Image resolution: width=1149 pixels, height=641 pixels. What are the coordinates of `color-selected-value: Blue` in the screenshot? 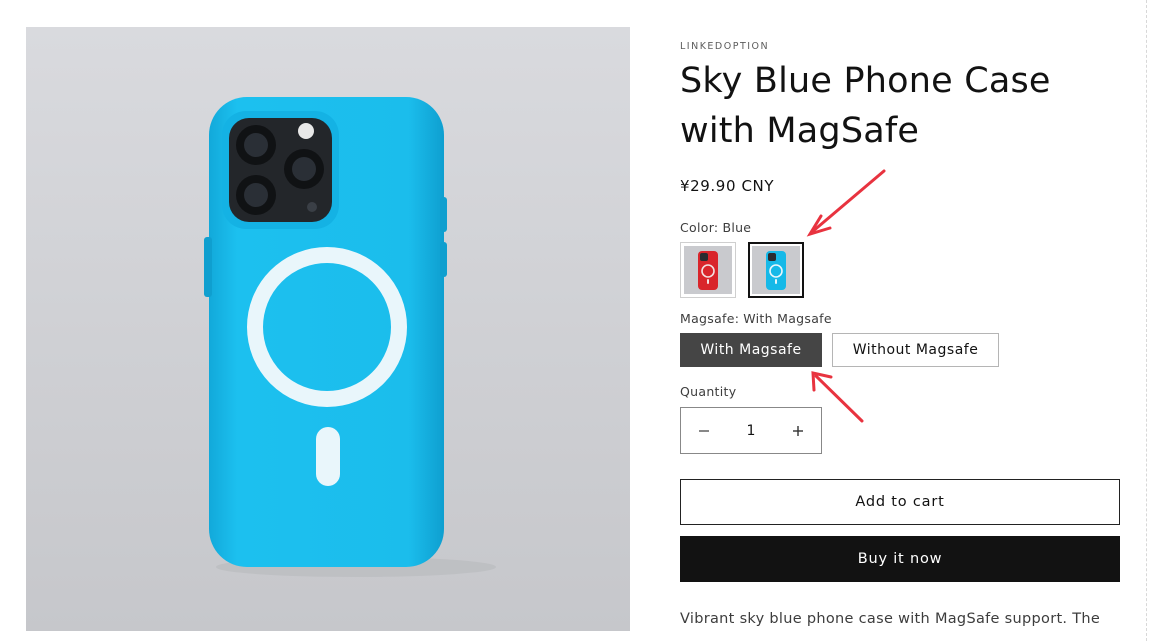 It's located at (737, 227).